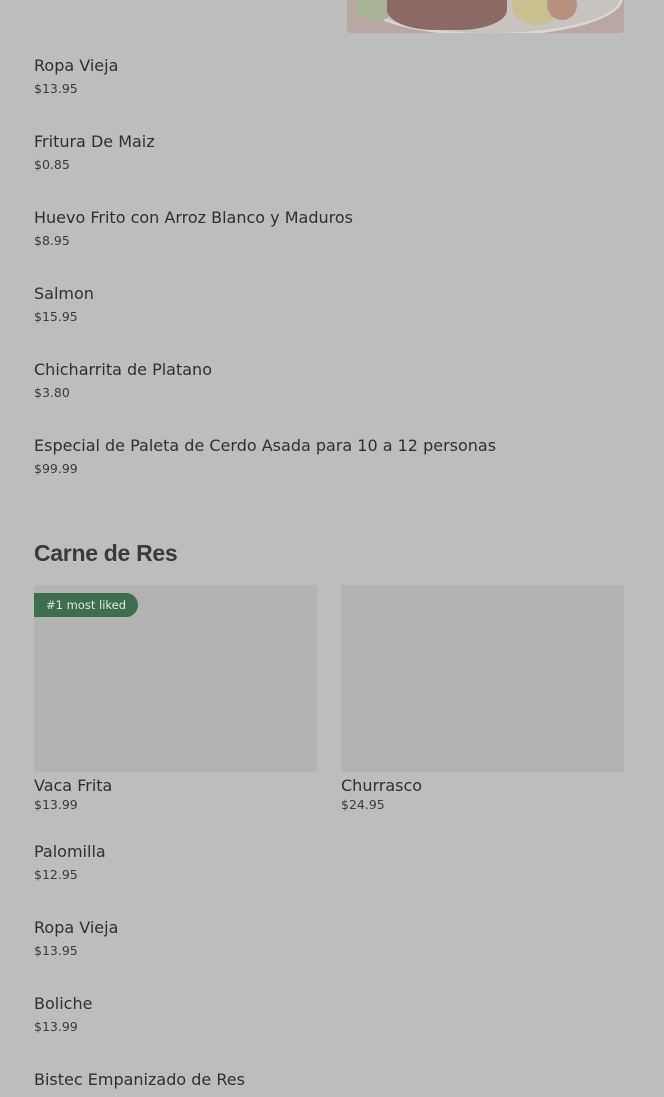 The height and width of the screenshot is (1097, 664). I want to click on meat-image, so click(447, 15).